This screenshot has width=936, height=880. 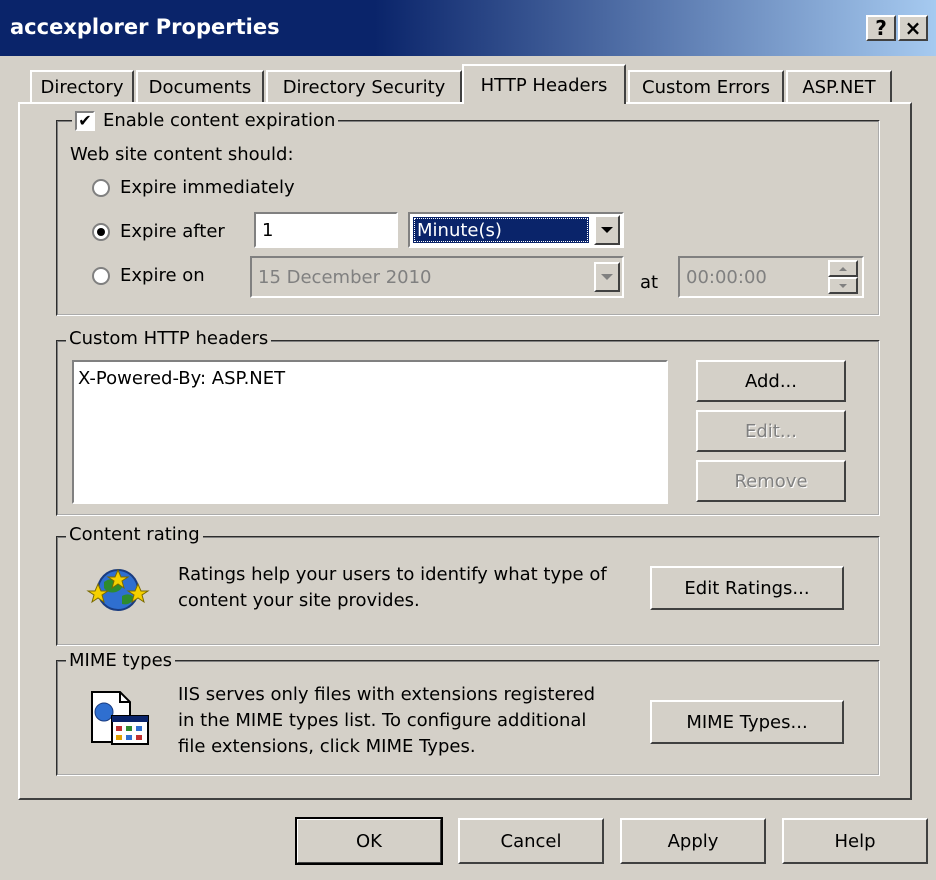 I want to click on cancel-label: Cancel, so click(x=531, y=841).